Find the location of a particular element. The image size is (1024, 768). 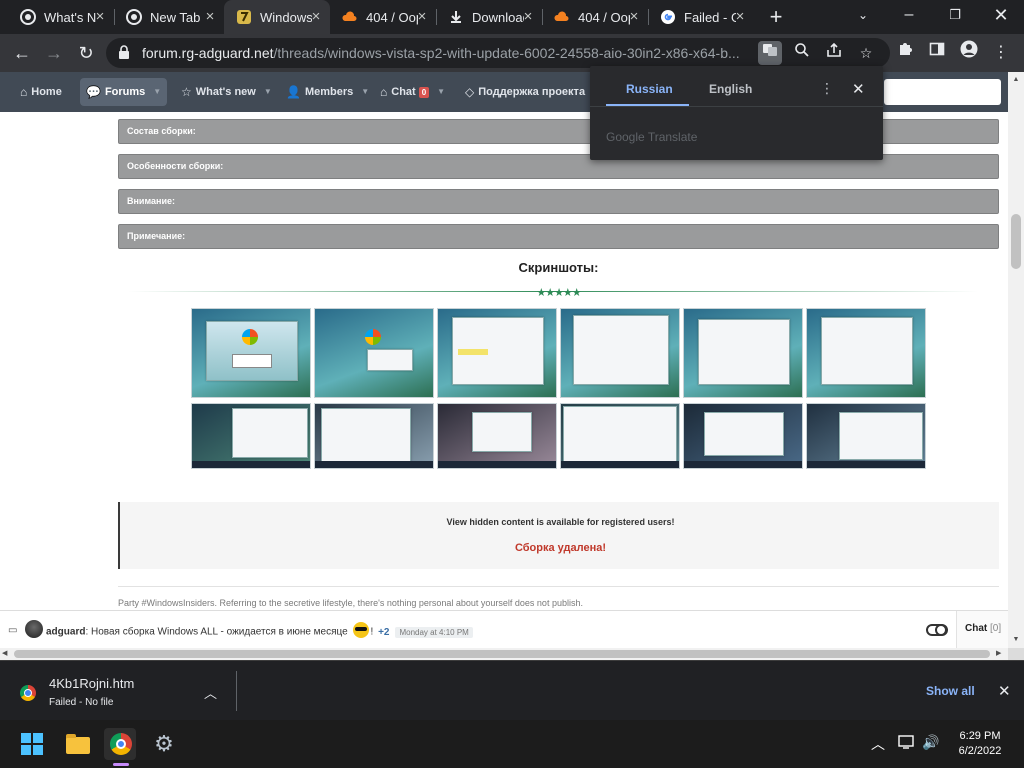

sunglasses-emoji-icon is located at coordinates (360, 630).